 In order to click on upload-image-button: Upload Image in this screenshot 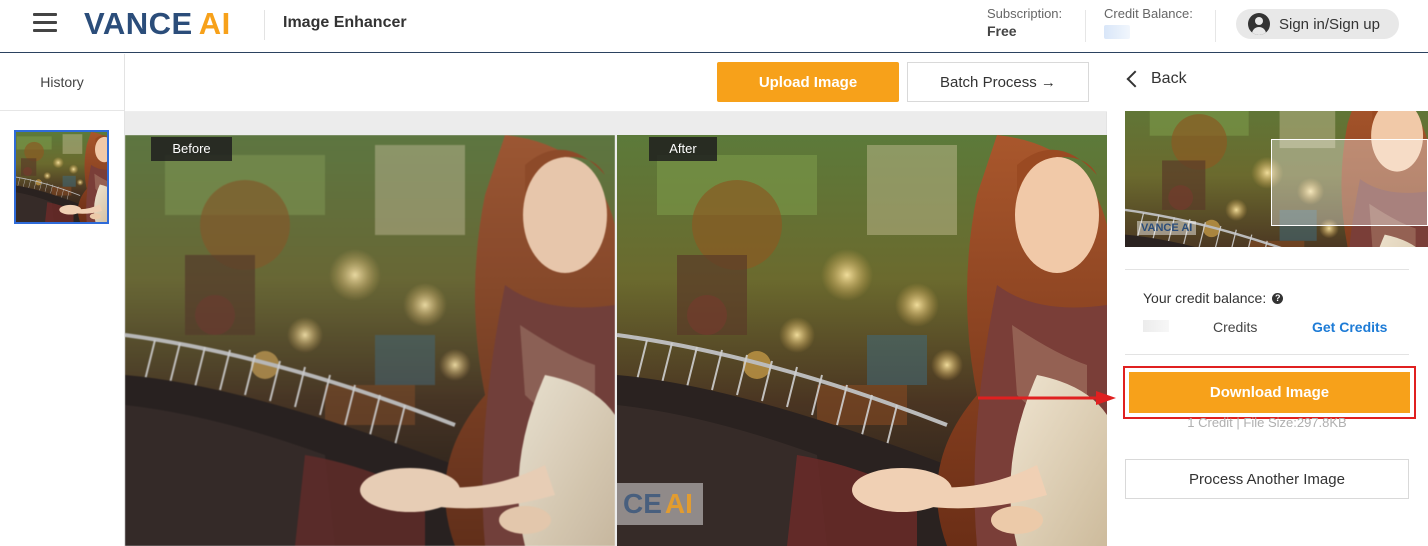, I will do `click(808, 82)`.